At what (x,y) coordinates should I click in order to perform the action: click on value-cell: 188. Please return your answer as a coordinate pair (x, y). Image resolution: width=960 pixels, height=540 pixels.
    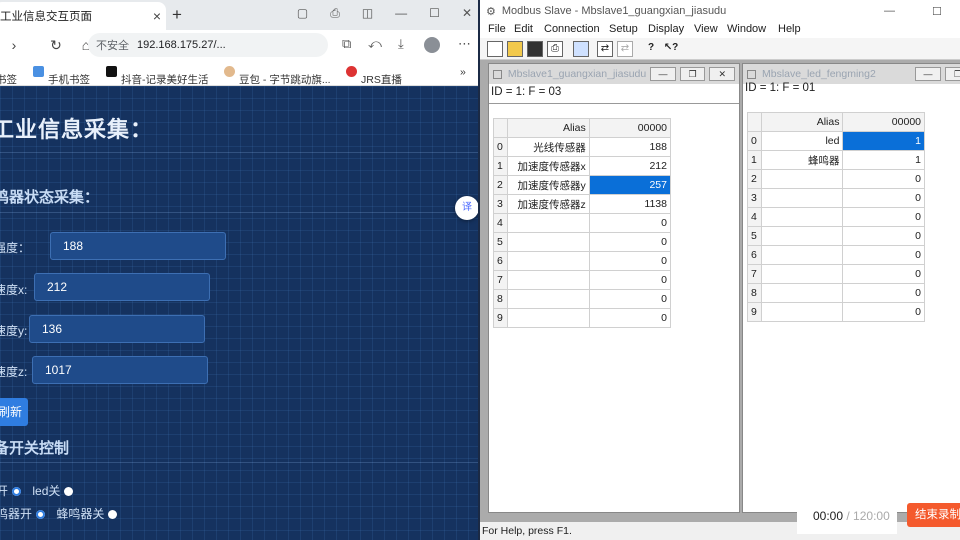
    Looking at the image, I should click on (630, 147).